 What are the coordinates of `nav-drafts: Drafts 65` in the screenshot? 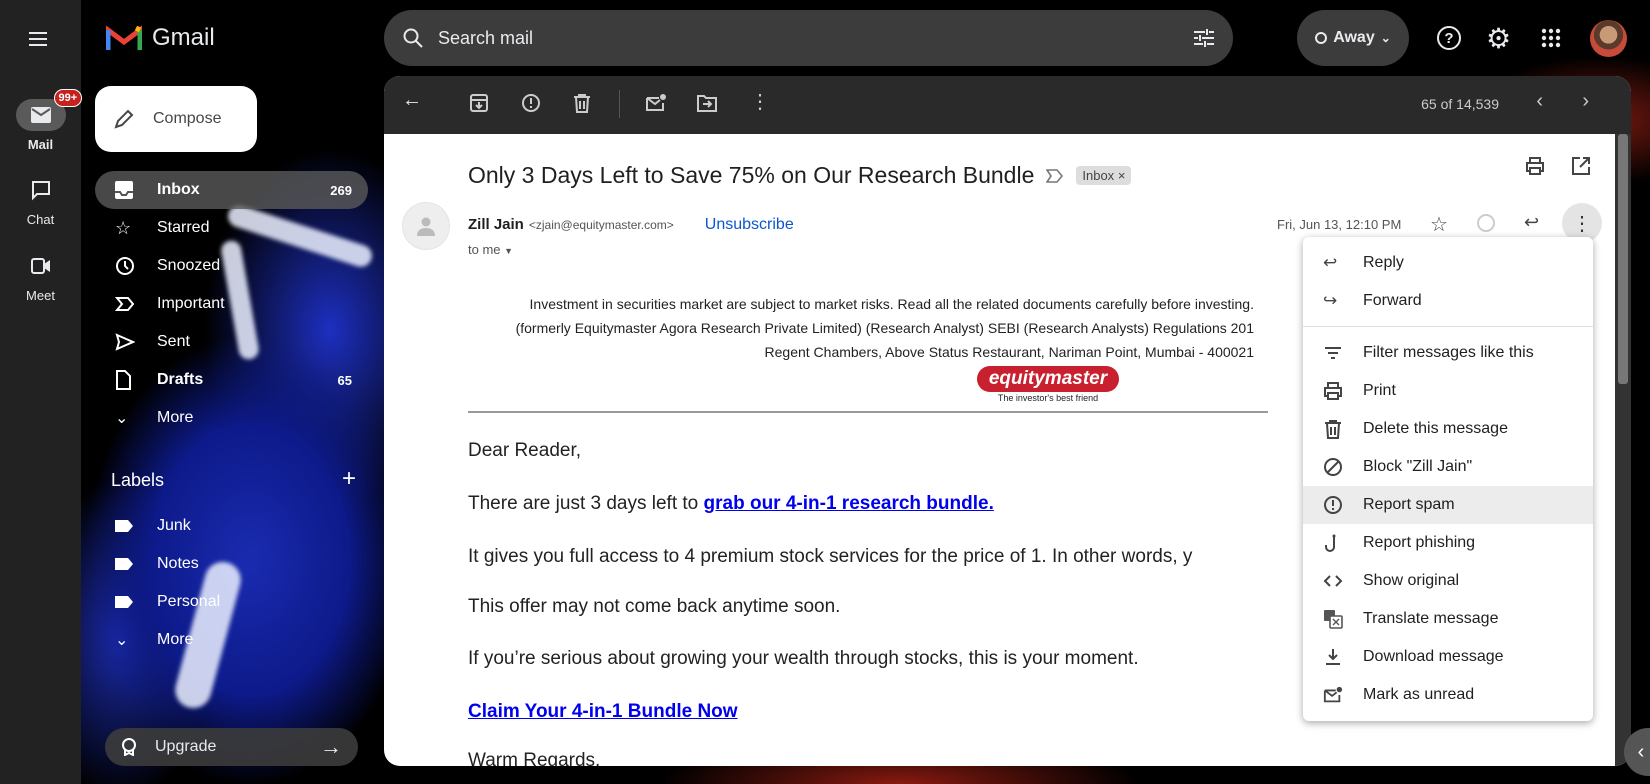 It's located at (231, 380).